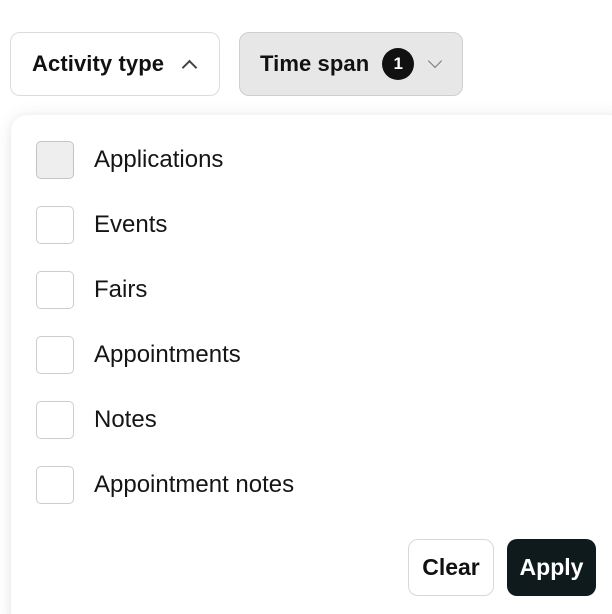 The width and height of the screenshot is (612, 614). I want to click on option-events: Events, so click(101, 225).